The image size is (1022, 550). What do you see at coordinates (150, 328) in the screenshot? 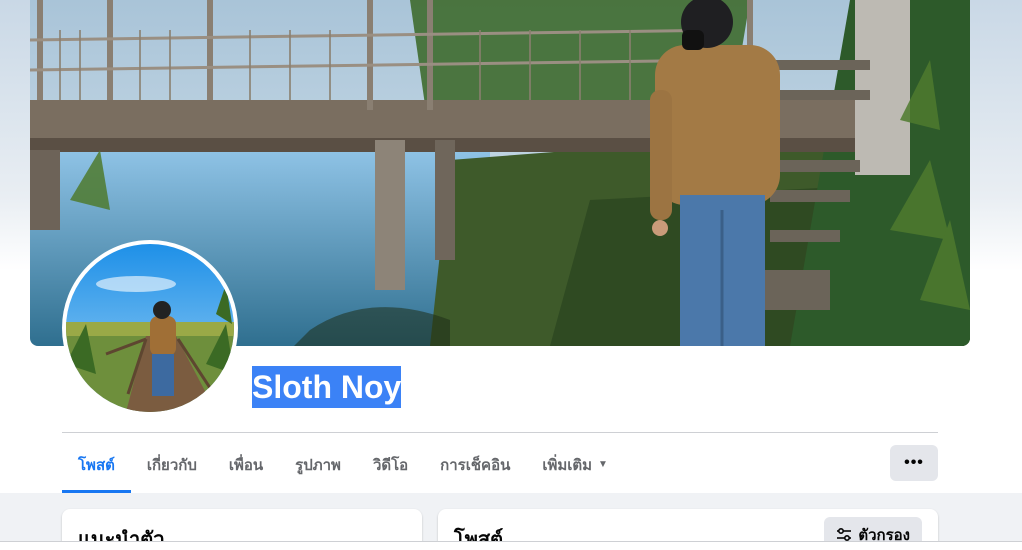
I see `profile-avatar` at bounding box center [150, 328].